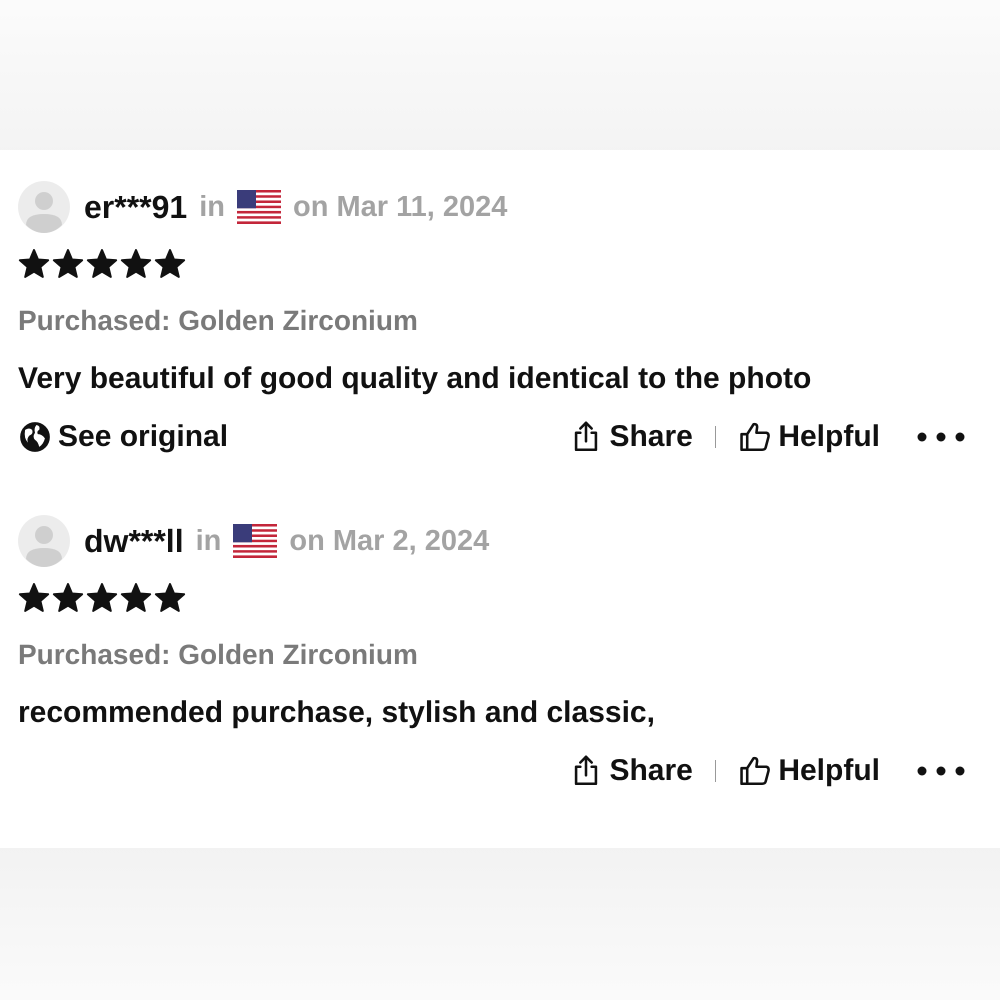  I want to click on see-original-button: See original, so click(123, 437).